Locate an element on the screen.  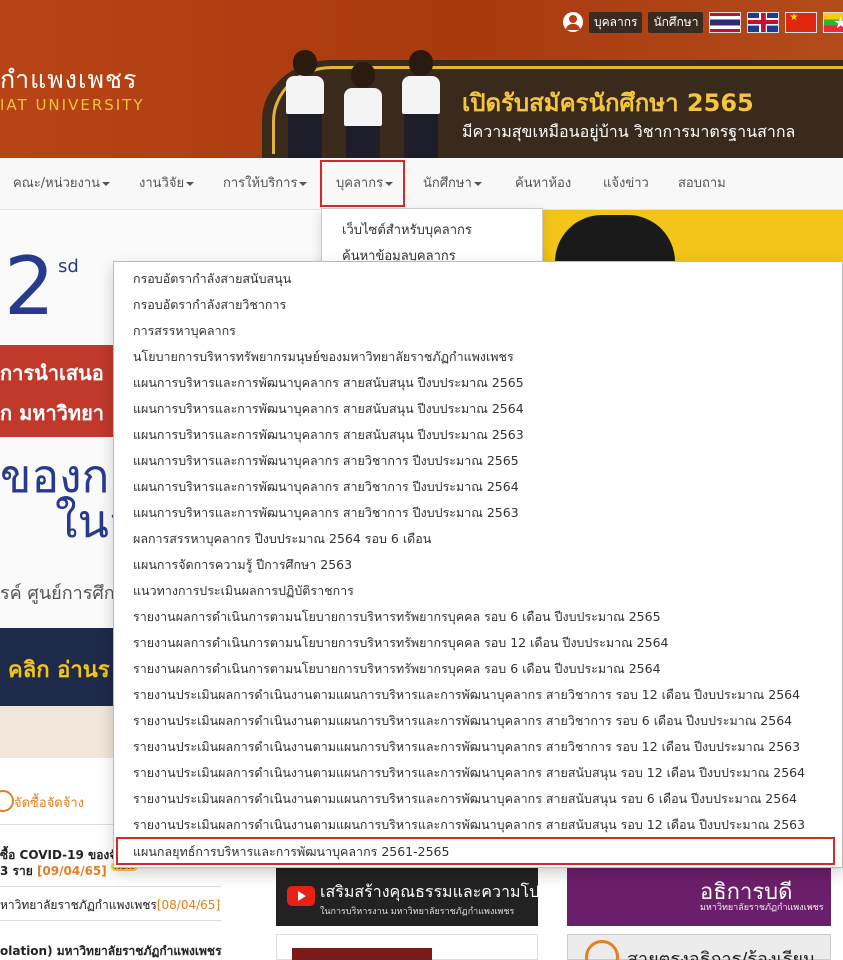
youtube-icon is located at coordinates (301, 896).